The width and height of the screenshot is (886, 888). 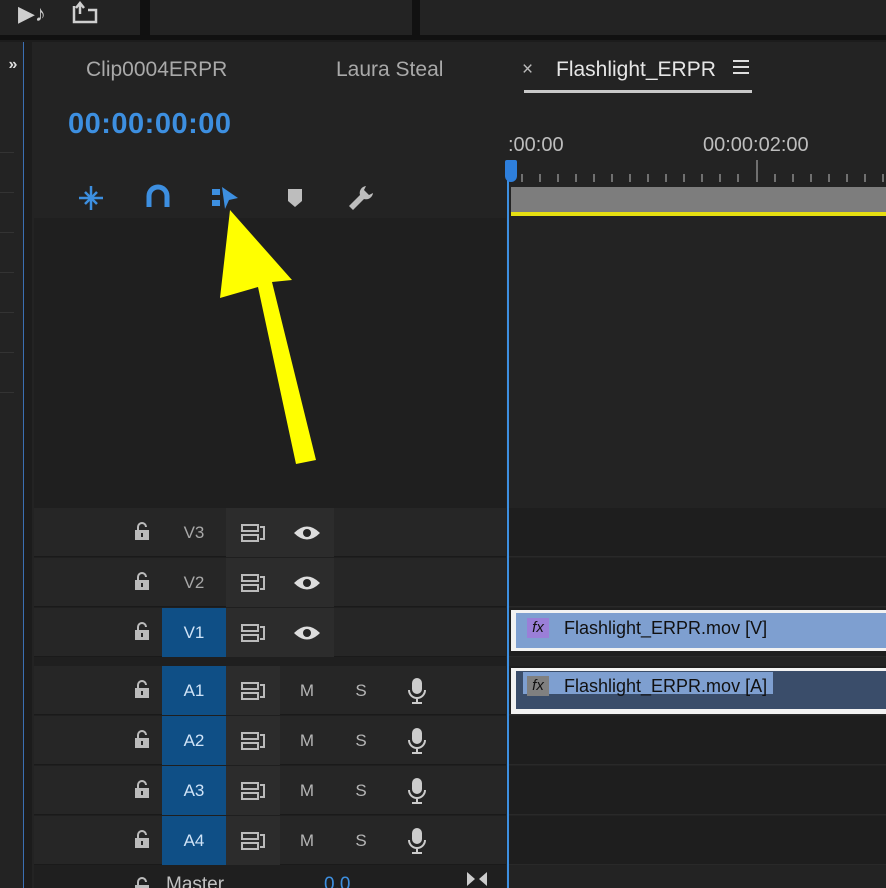 What do you see at coordinates (194, 690) in the screenshot?
I see `track-name: A1` at bounding box center [194, 690].